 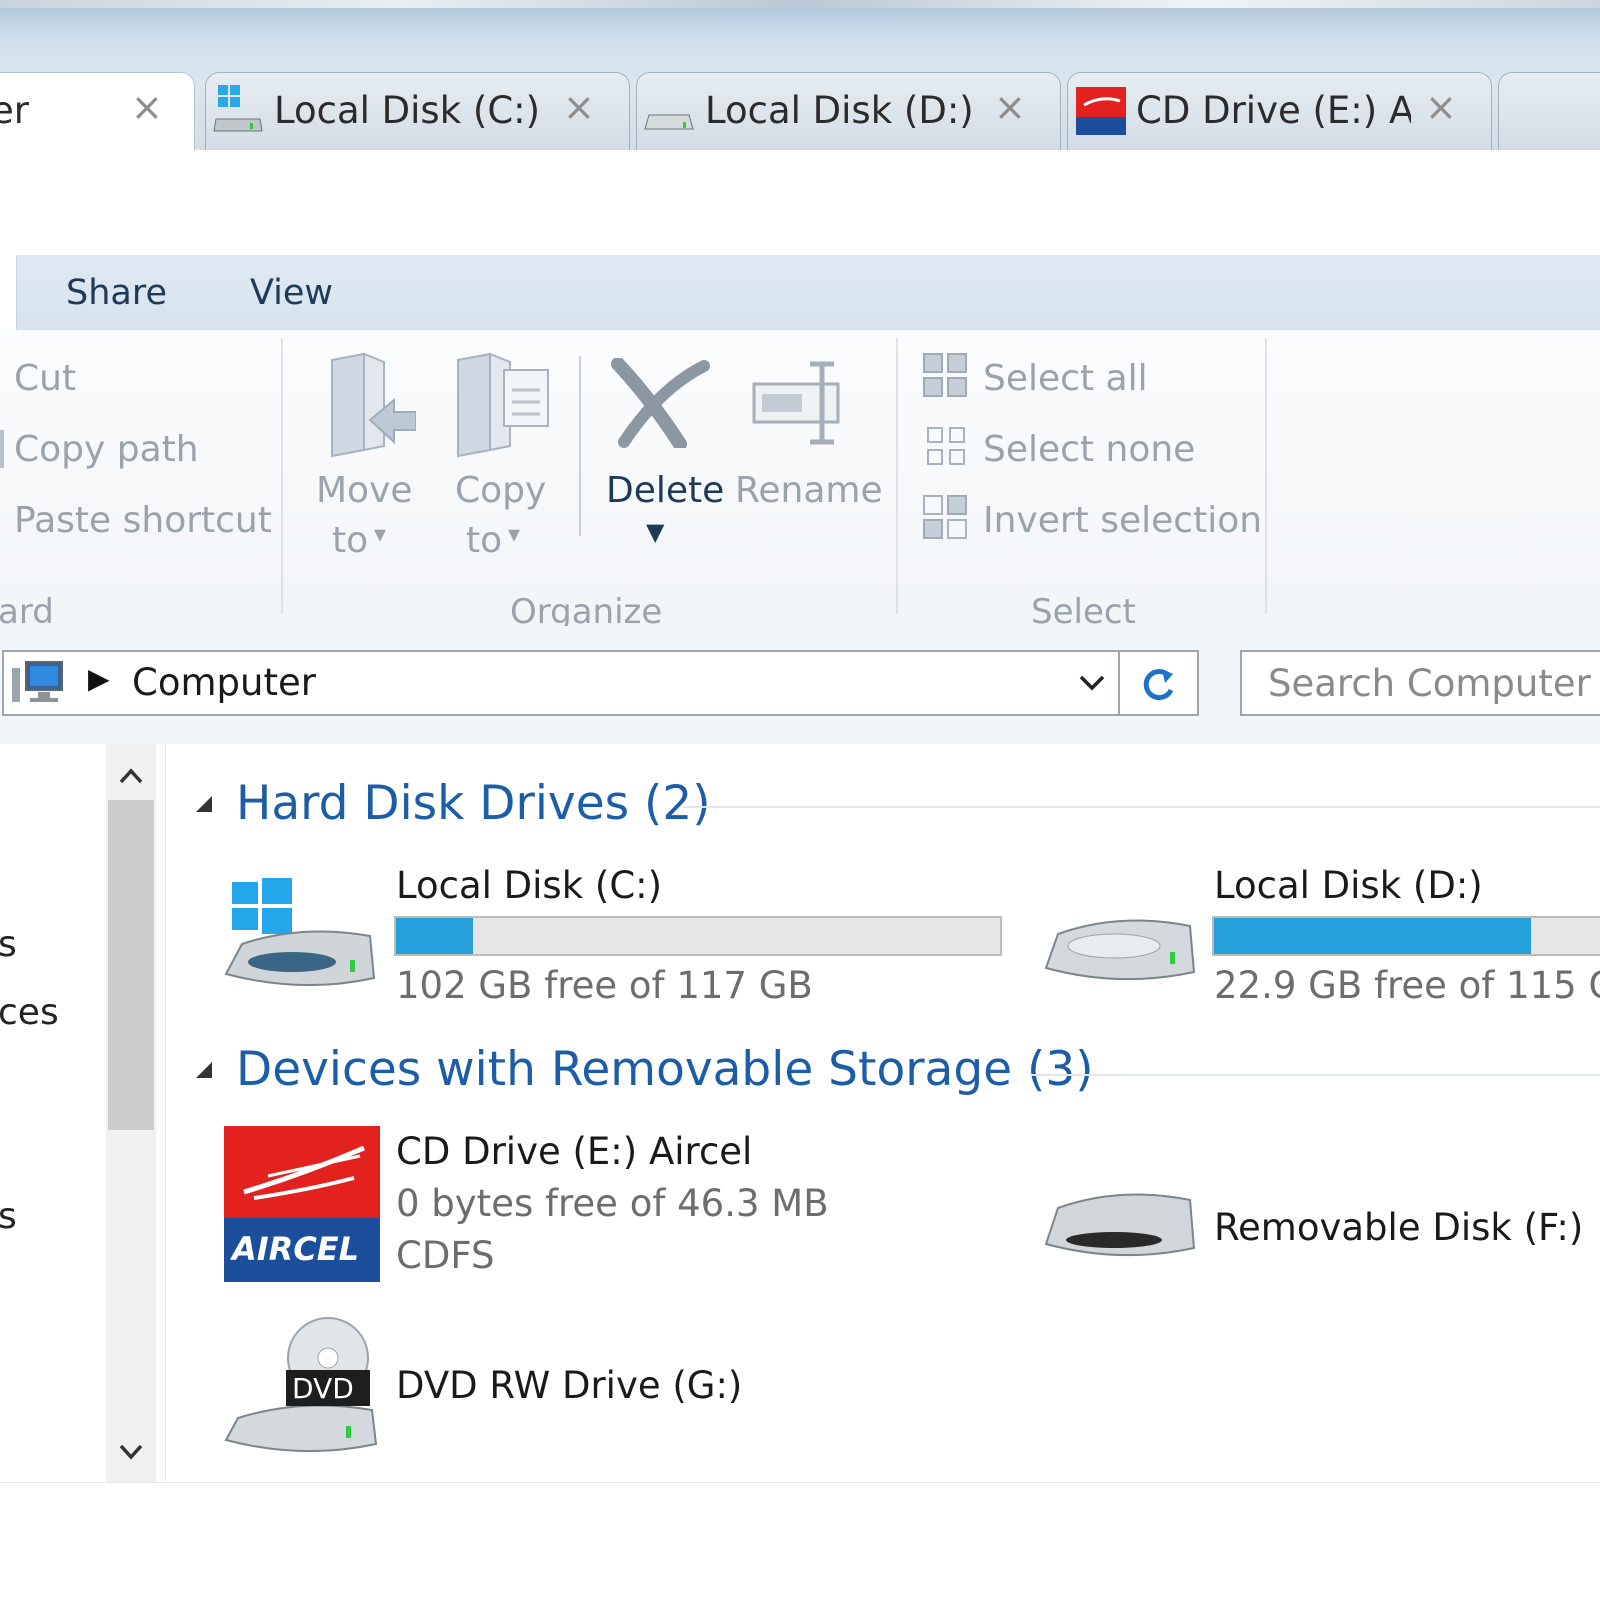 What do you see at coordinates (946, 446) in the screenshot?
I see `select-none-icon` at bounding box center [946, 446].